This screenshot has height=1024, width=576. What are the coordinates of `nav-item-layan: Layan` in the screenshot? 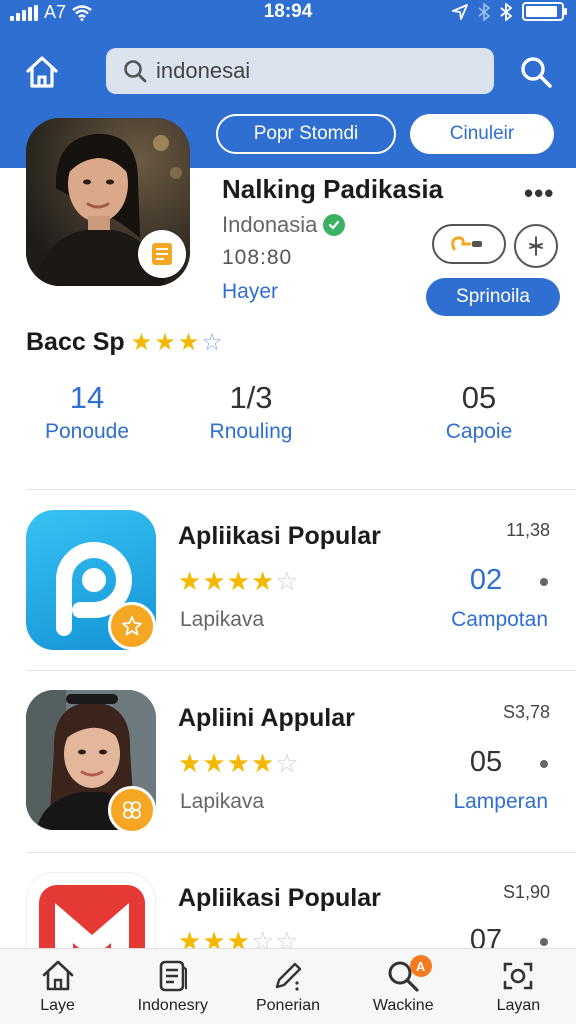 It's located at (518, 986).